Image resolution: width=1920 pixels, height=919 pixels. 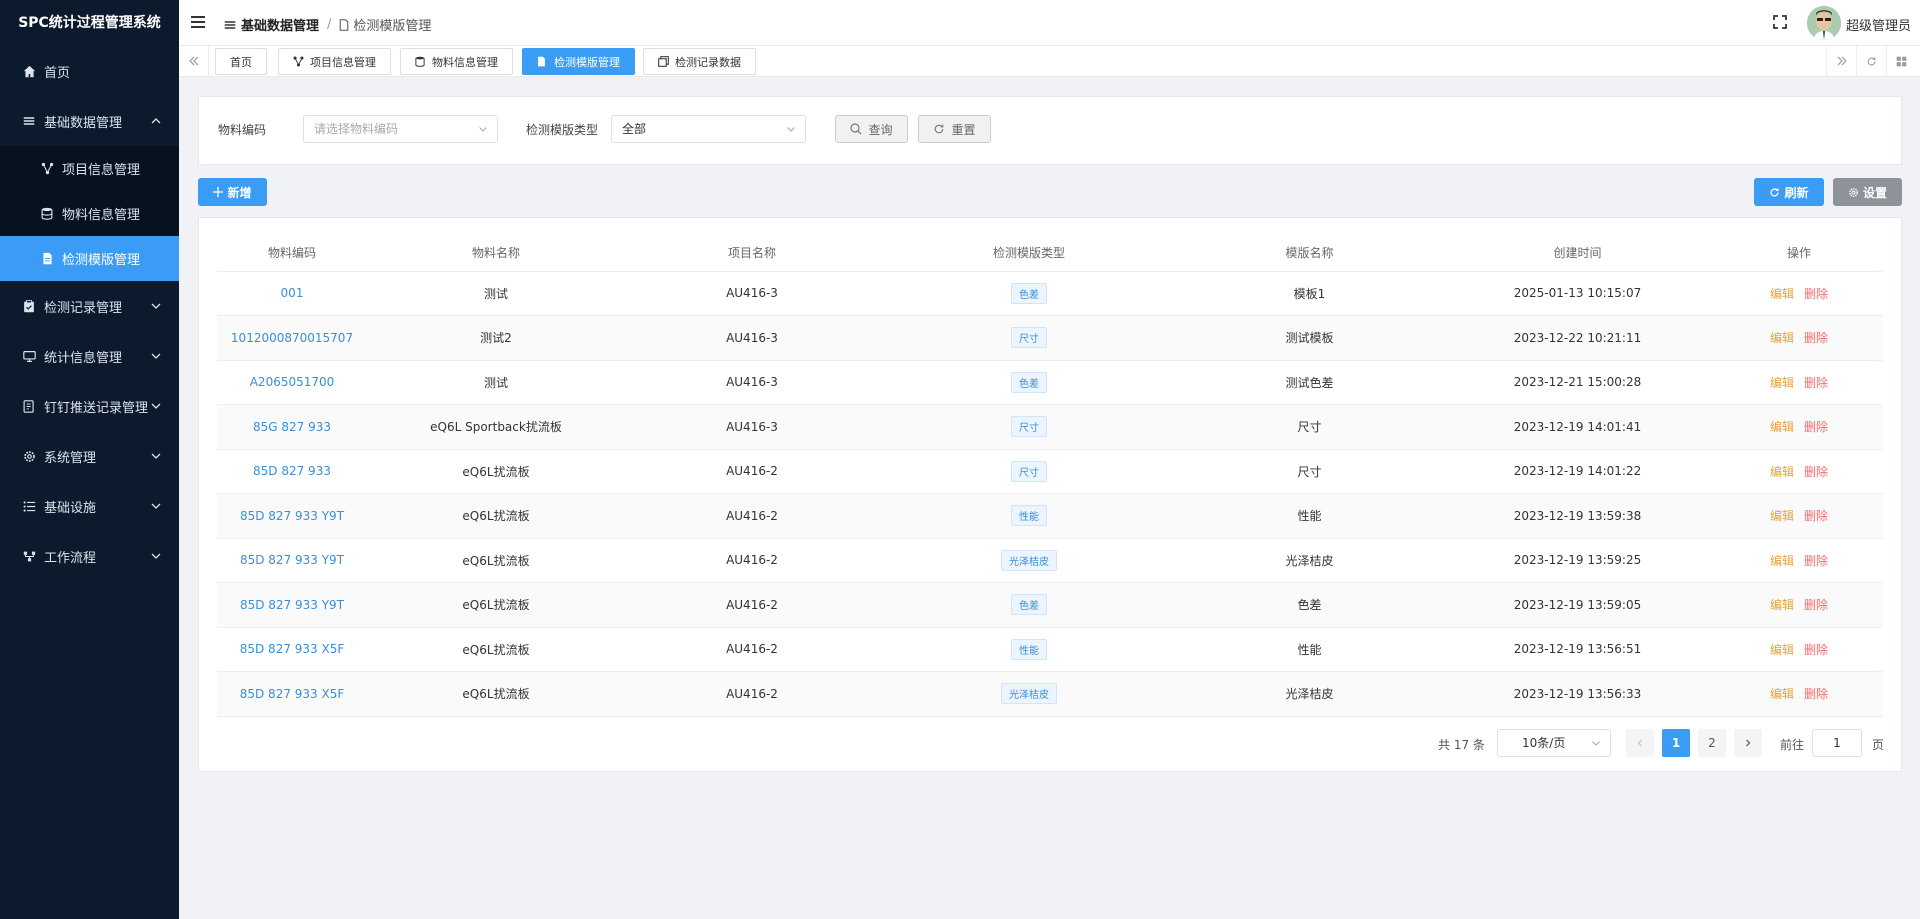 What do you see at coordinates (83, 358) in the screenshot?
I see `sidebar-item-label: 统计信息管理` at bounding box center [83, 358].